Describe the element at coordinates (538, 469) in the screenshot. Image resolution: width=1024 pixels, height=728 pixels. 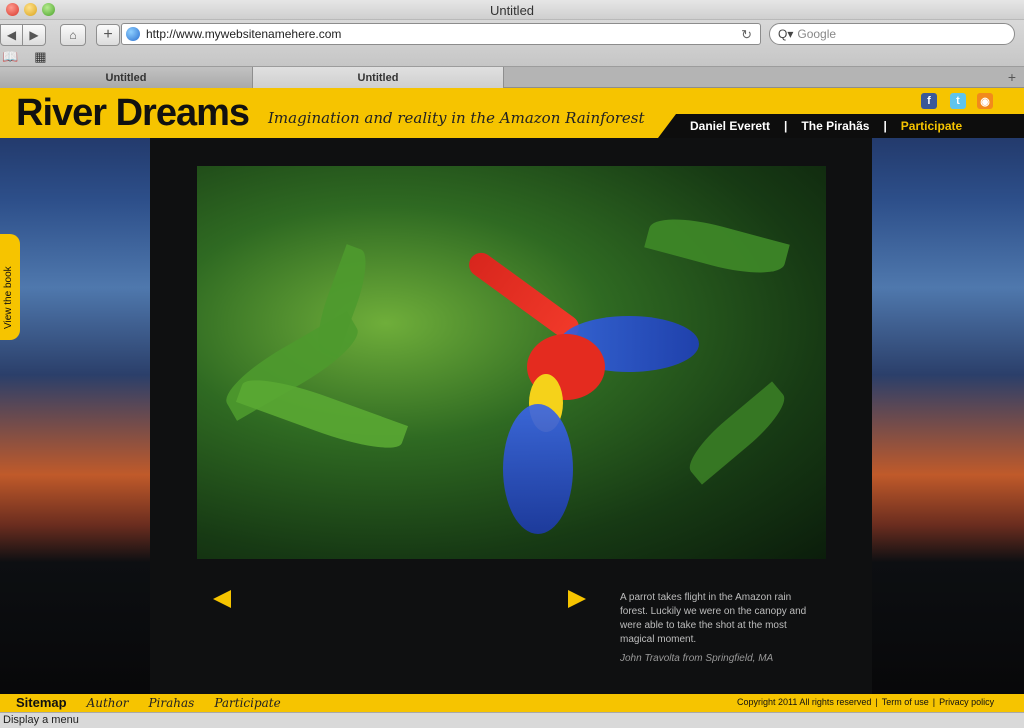
I see `parrot-wing` at that location.